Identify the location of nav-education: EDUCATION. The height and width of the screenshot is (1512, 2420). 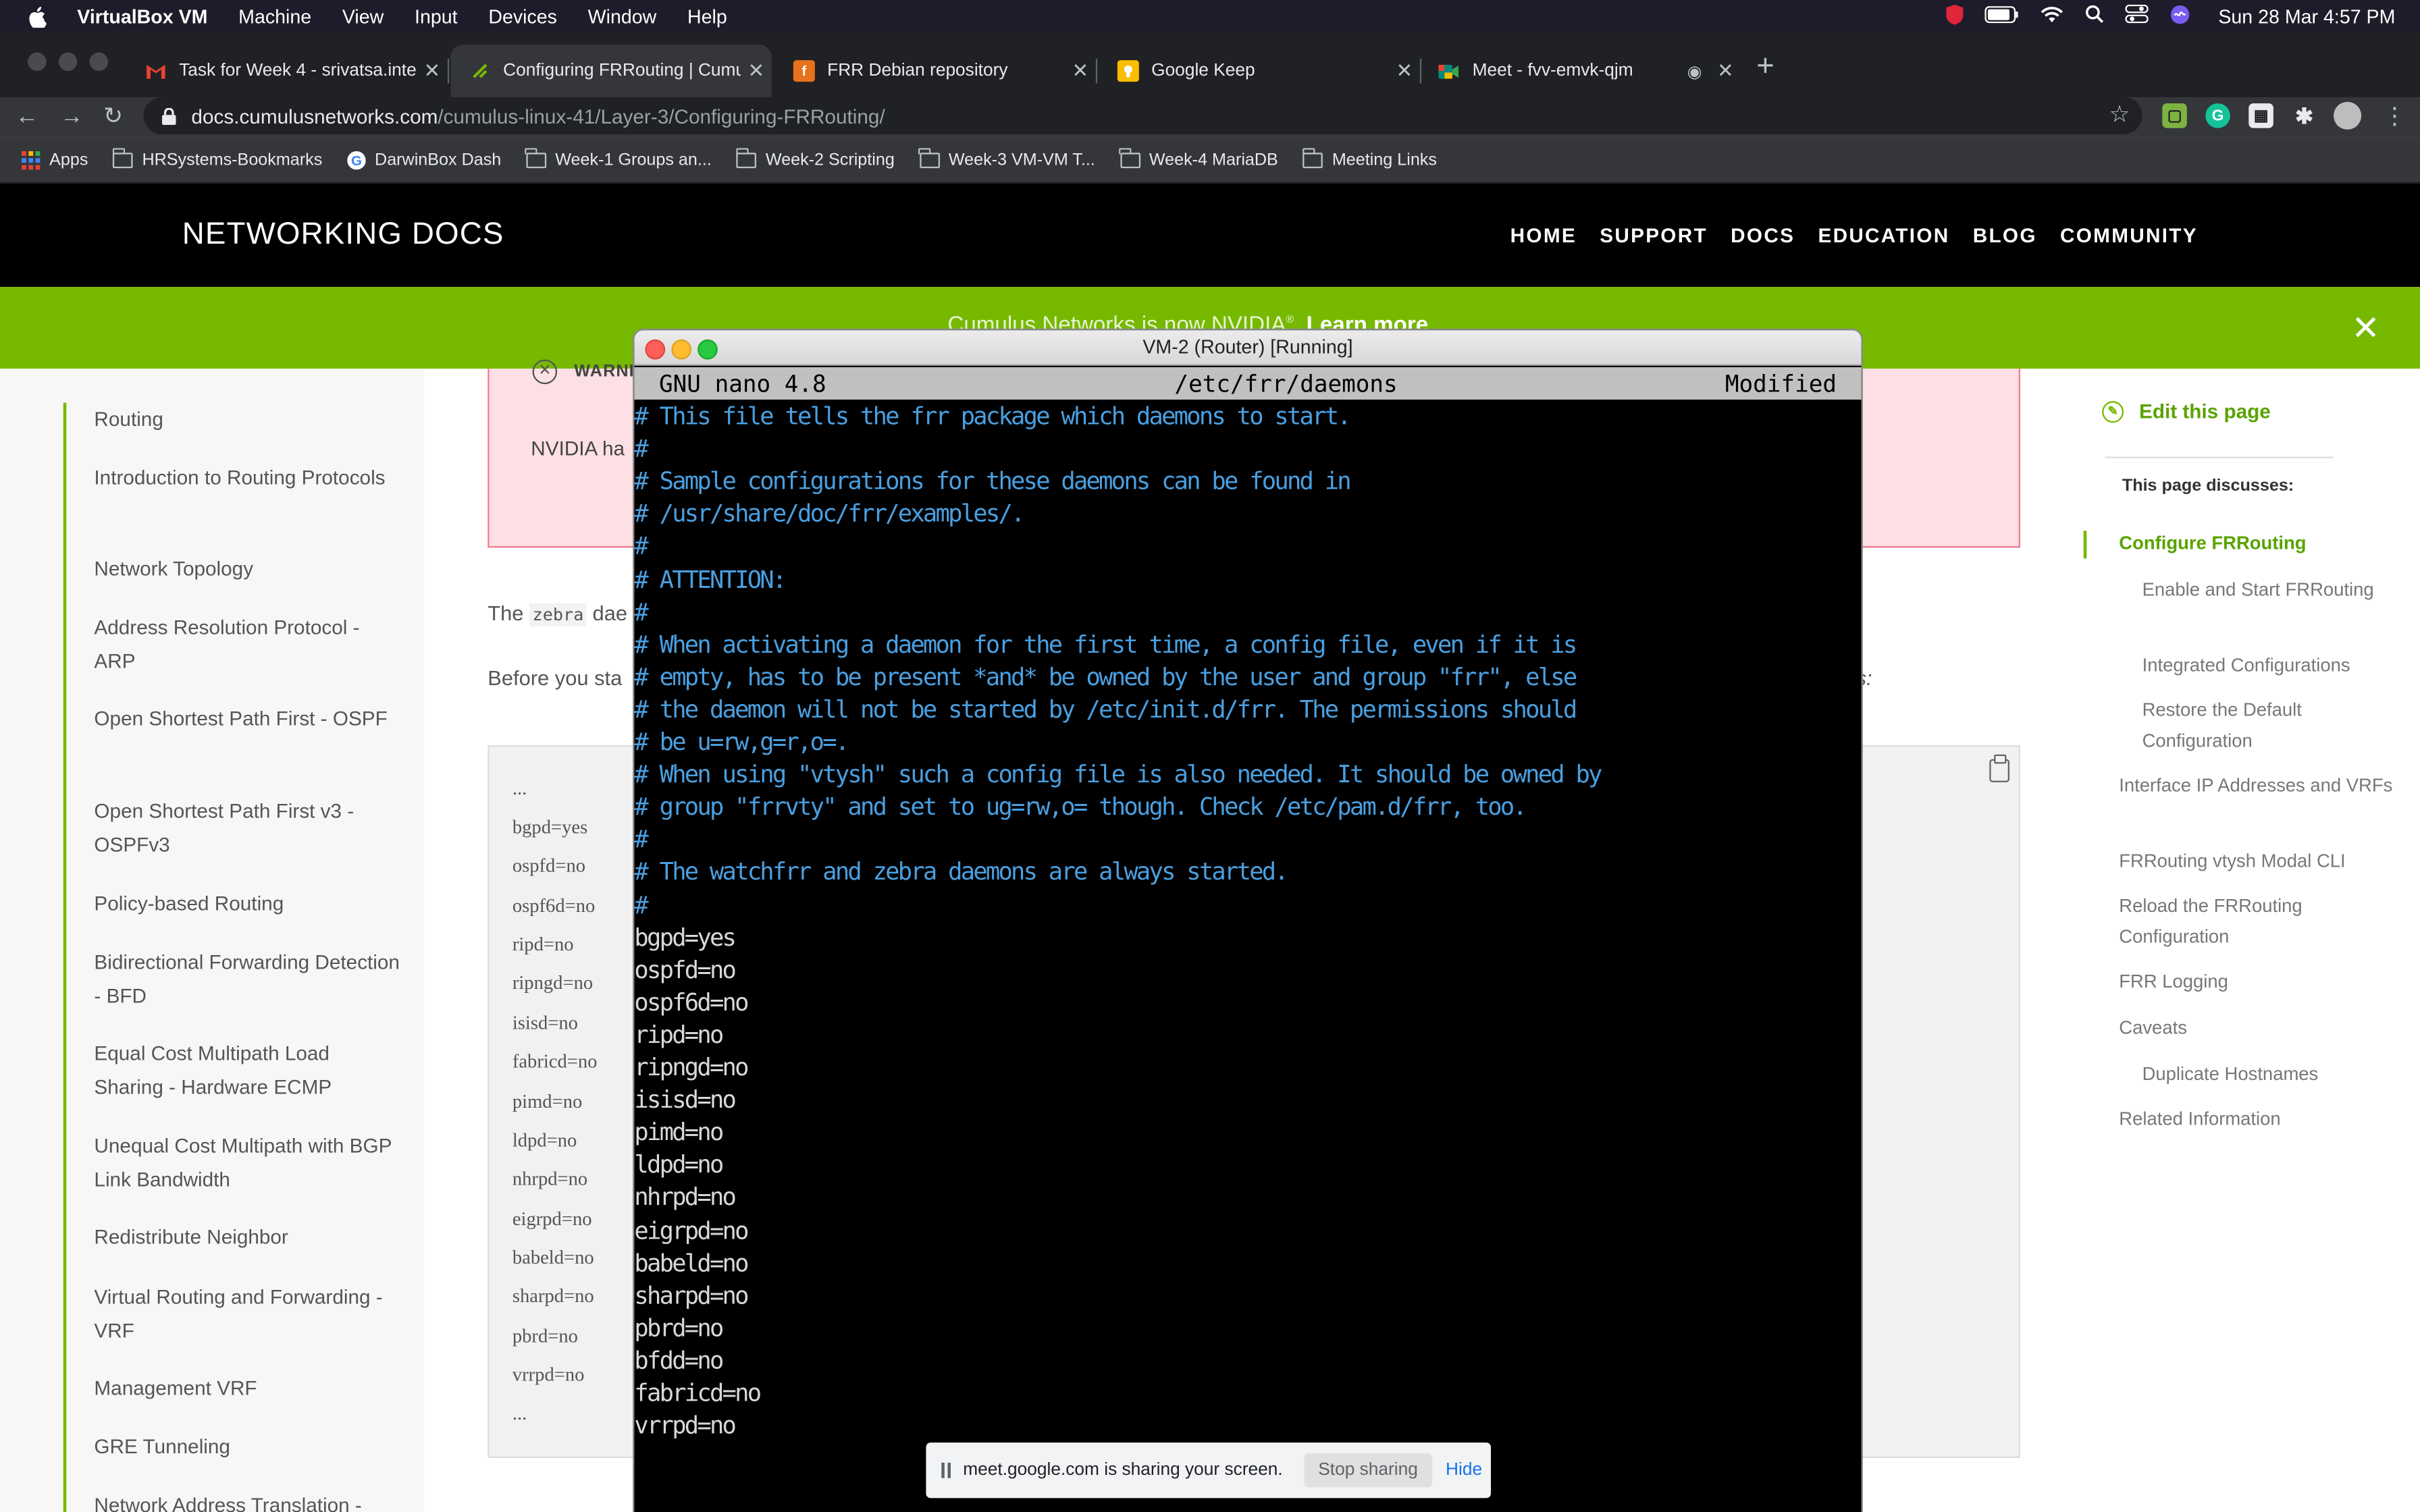
(1883, 234).